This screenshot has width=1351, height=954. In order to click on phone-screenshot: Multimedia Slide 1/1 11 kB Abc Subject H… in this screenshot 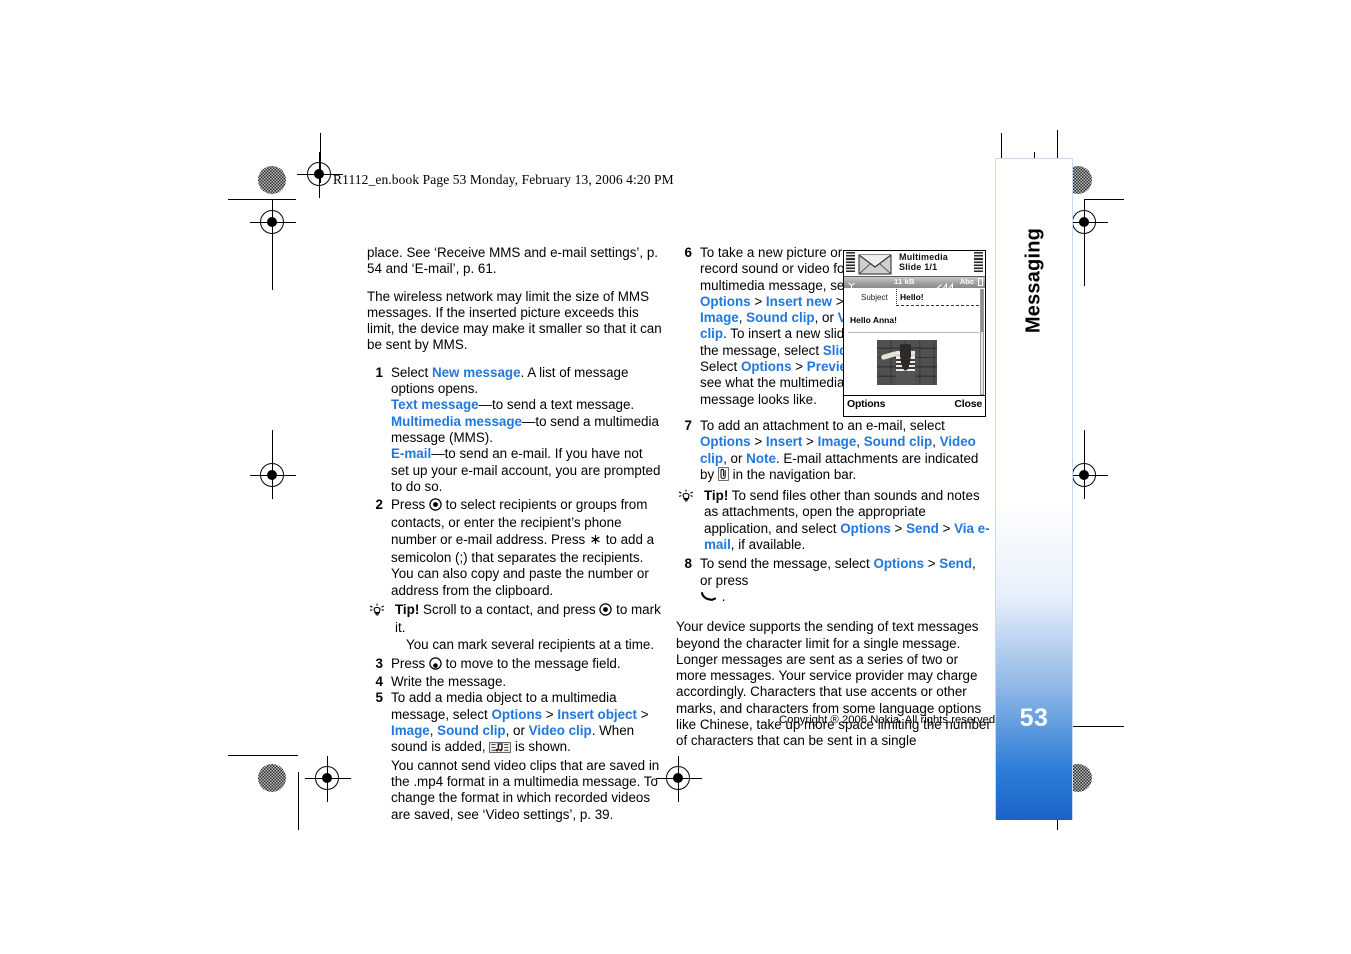, I will do `click(914, 333)`.